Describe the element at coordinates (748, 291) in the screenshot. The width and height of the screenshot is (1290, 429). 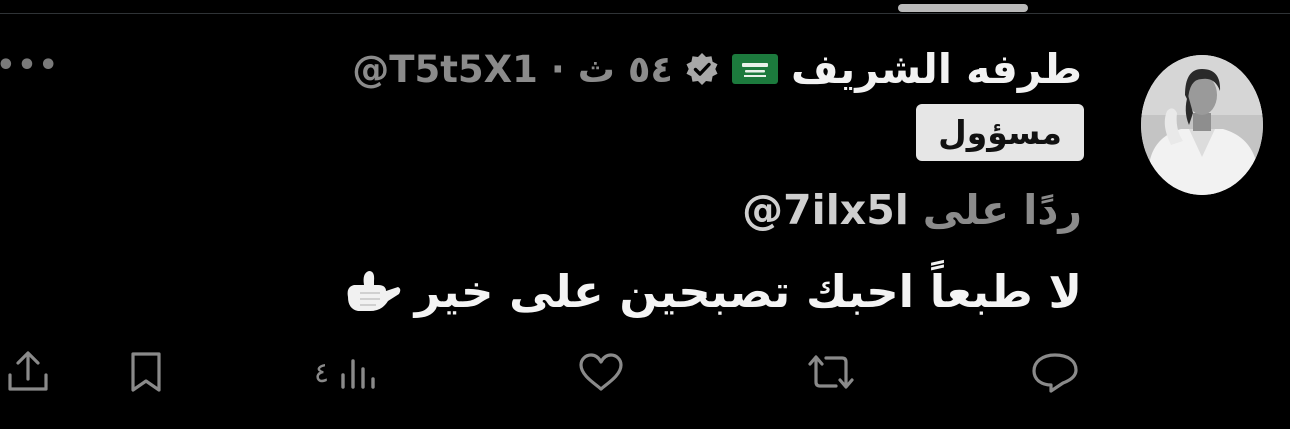
I see `tweet-body: لا طبعاً احبك تصبحين على خير` at that location.